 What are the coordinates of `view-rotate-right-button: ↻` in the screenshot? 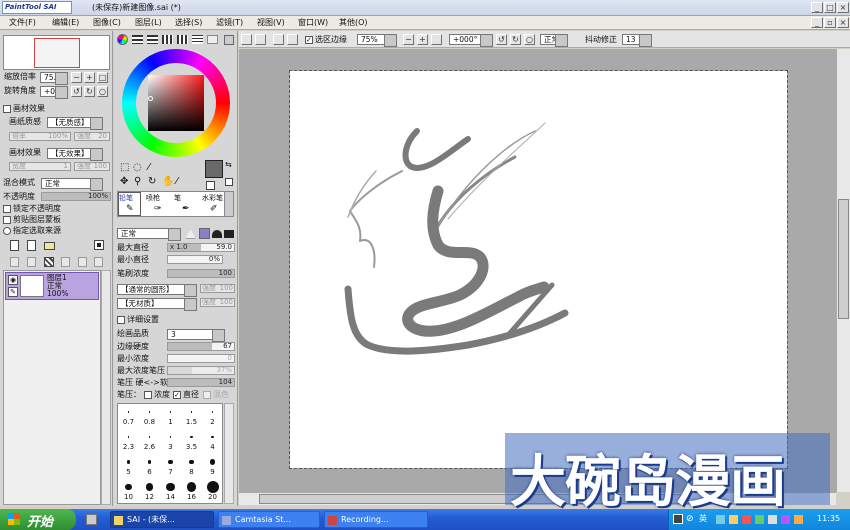 It's located at (515, 39).